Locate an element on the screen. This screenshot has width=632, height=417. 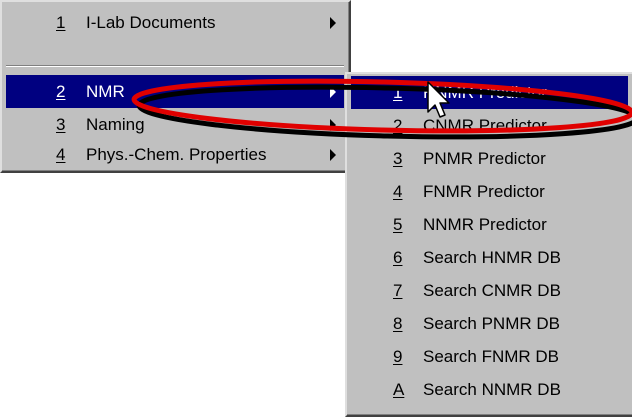
submenu-item-nnmr-predictor: 5 NNMR Predictor is located at coordinates (489, 224).